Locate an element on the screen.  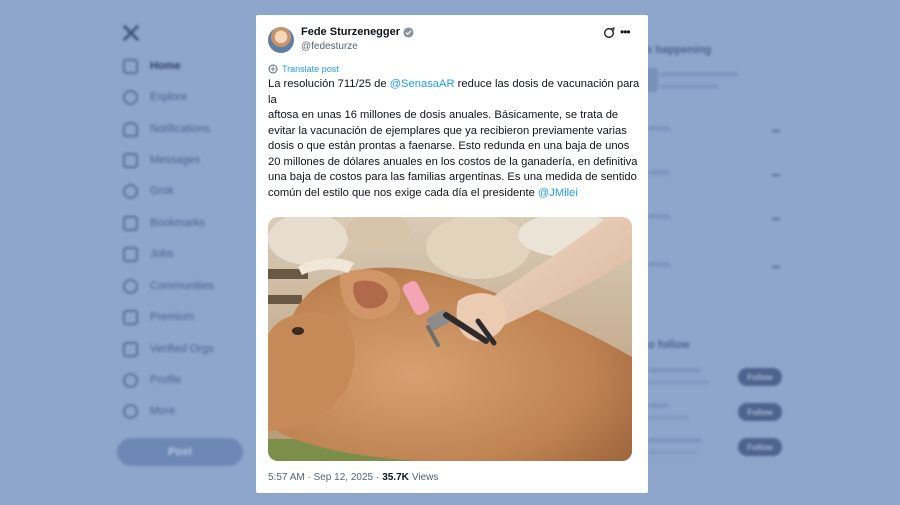
post-button: Post is located at coordinates (180, 452).